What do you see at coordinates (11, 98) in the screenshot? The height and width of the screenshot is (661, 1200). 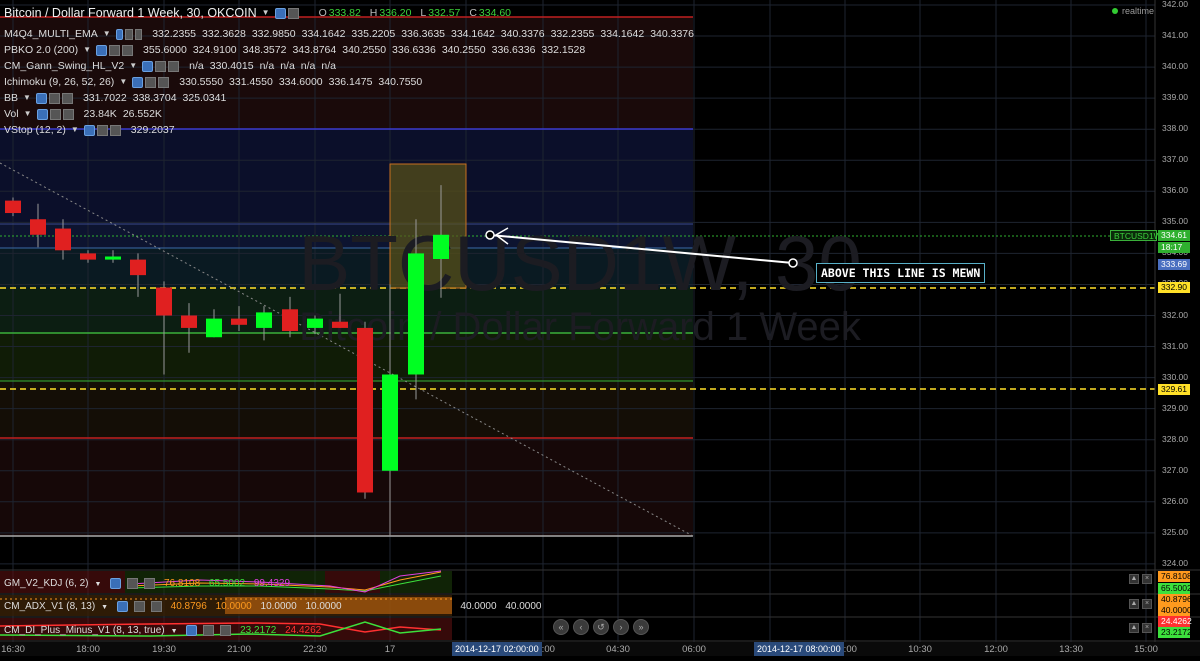 I see `indicator-name: BB` at bounding box center [11, 98].